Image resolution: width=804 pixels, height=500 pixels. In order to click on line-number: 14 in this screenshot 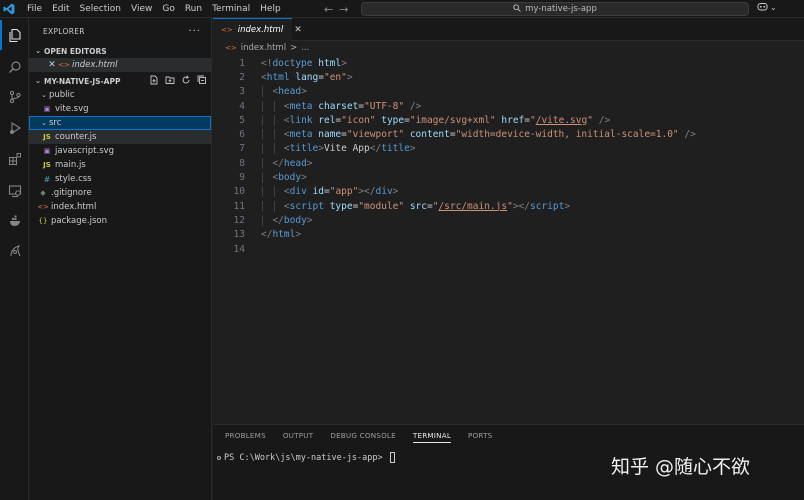, I will do `click(239, 249)`.